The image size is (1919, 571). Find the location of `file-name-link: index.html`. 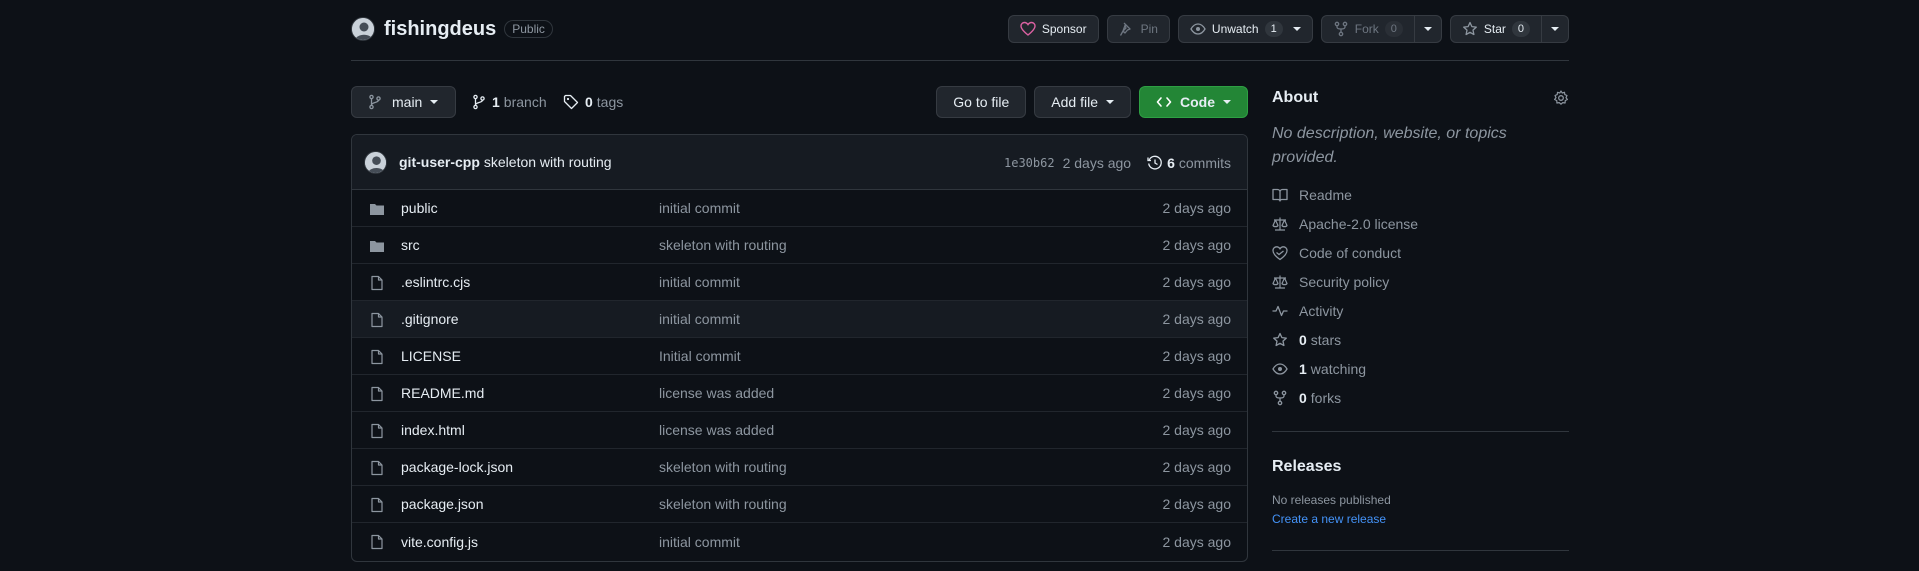

file-name-link: index.html is located at coordinates (433, 430).